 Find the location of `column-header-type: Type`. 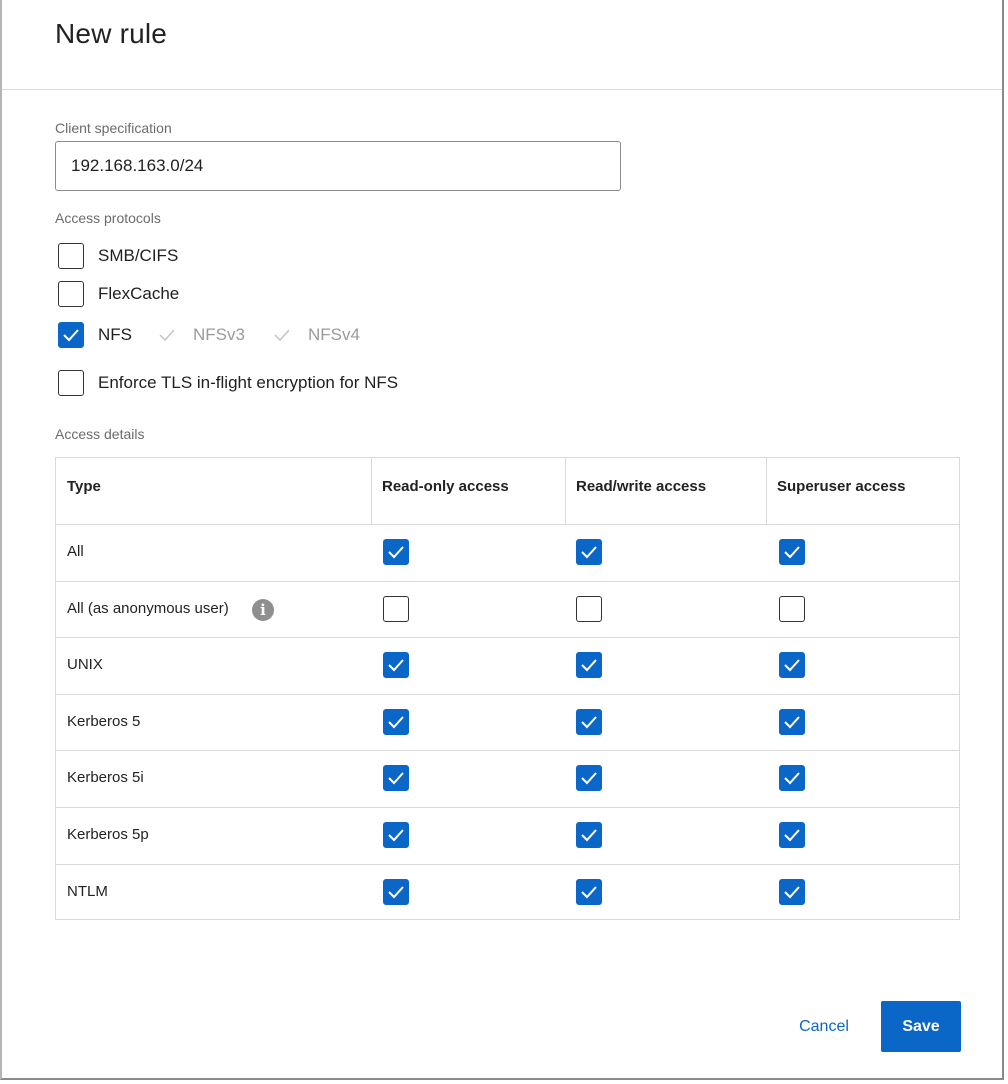

column-header-type: Type is located at coordinates (84, 486).